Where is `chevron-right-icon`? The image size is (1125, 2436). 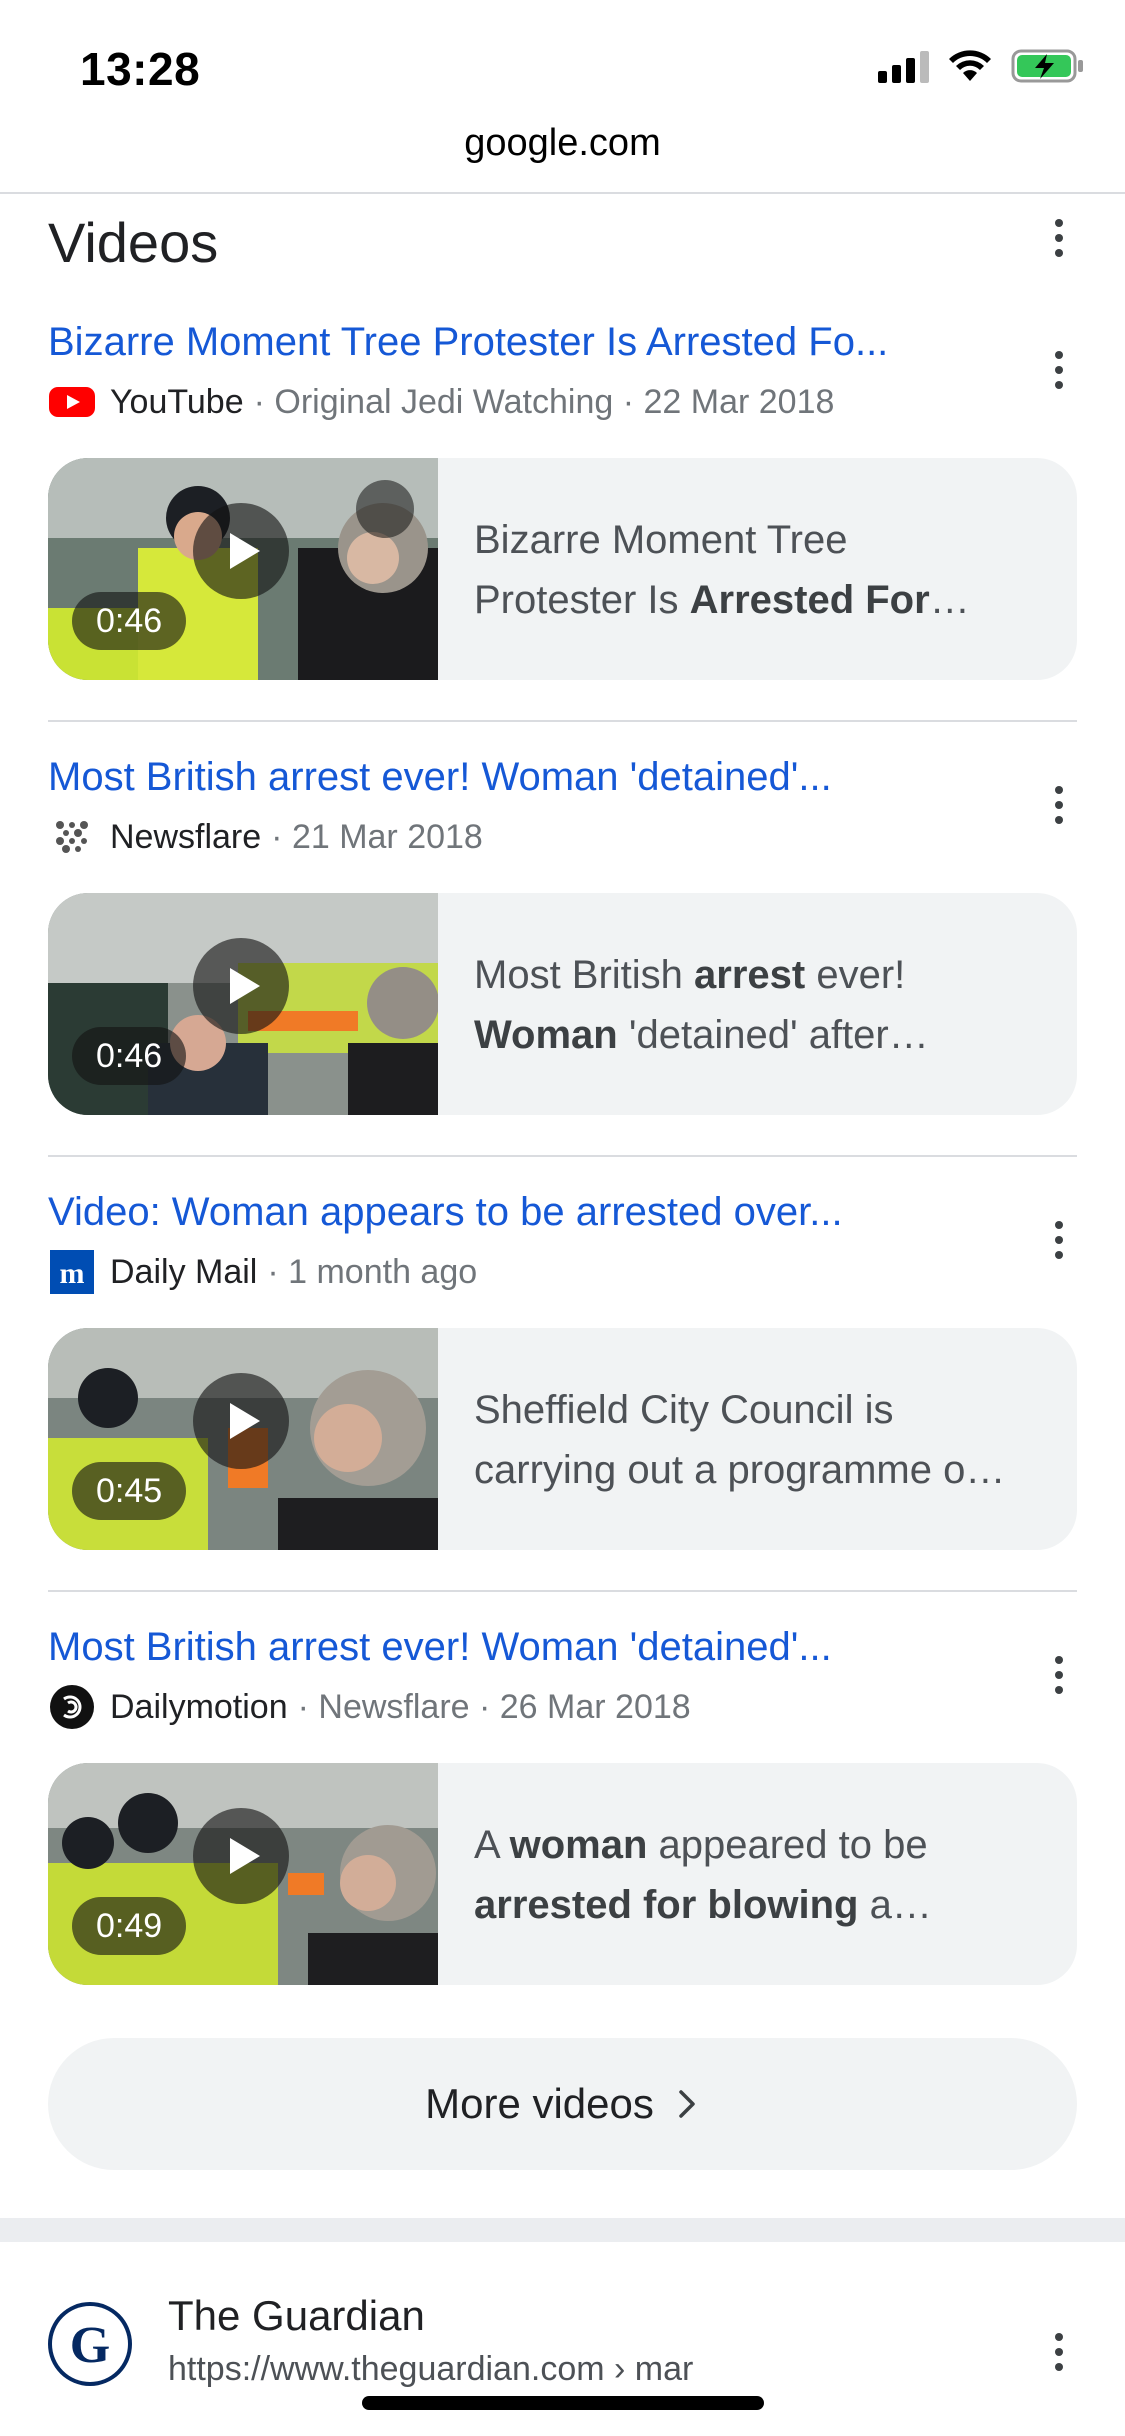 chevron-right-icon is located at coordinates (687, 2104).